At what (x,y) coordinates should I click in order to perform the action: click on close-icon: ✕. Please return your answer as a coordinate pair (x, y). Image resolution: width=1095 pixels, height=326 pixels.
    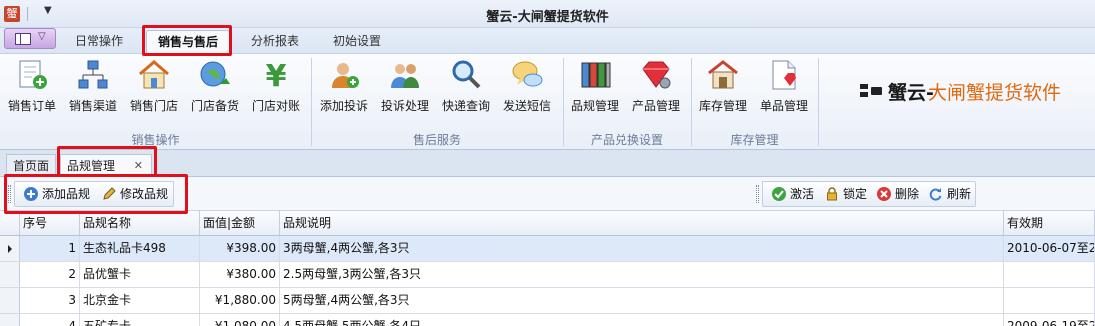
    Looking at the image, I should click on (138, 166).